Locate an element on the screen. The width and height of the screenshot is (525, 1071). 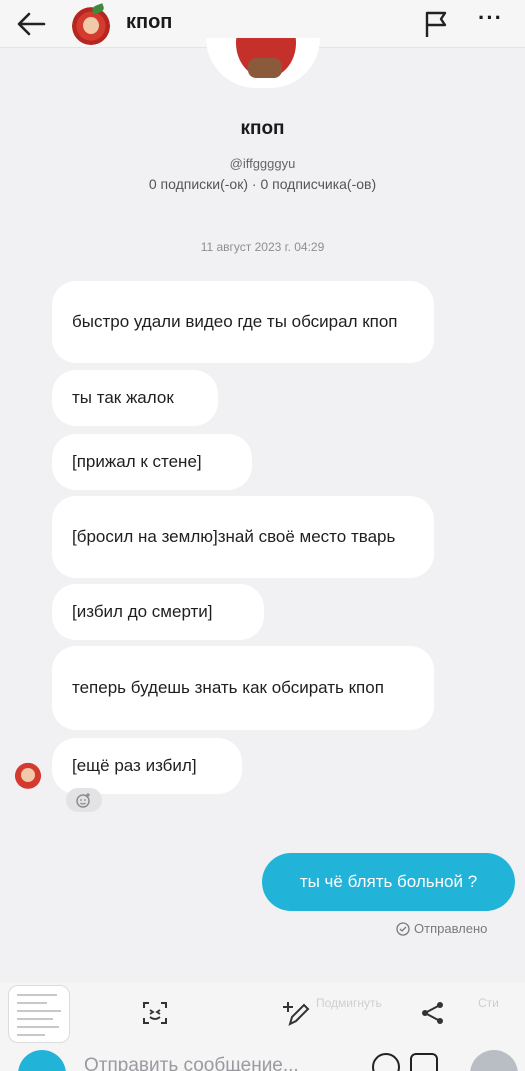
outgoing-message: ты чё блять больной ? is located at coordinates (388, 882).